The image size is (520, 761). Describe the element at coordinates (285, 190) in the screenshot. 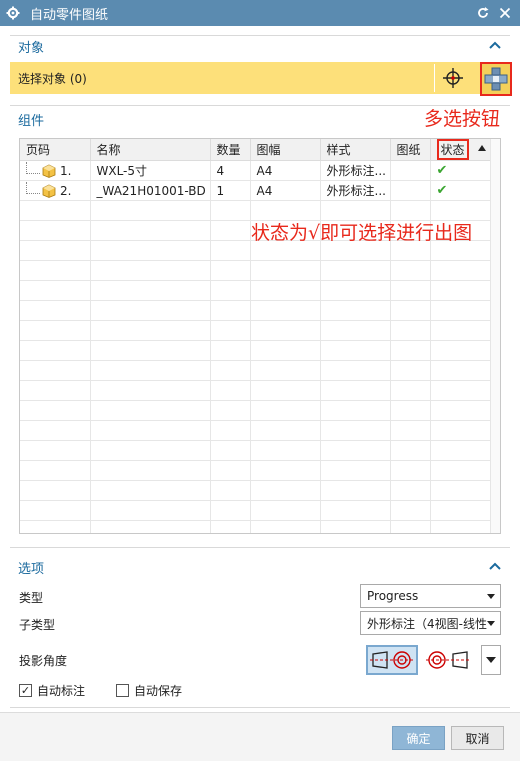

I see `cell-size: A4` at that location.